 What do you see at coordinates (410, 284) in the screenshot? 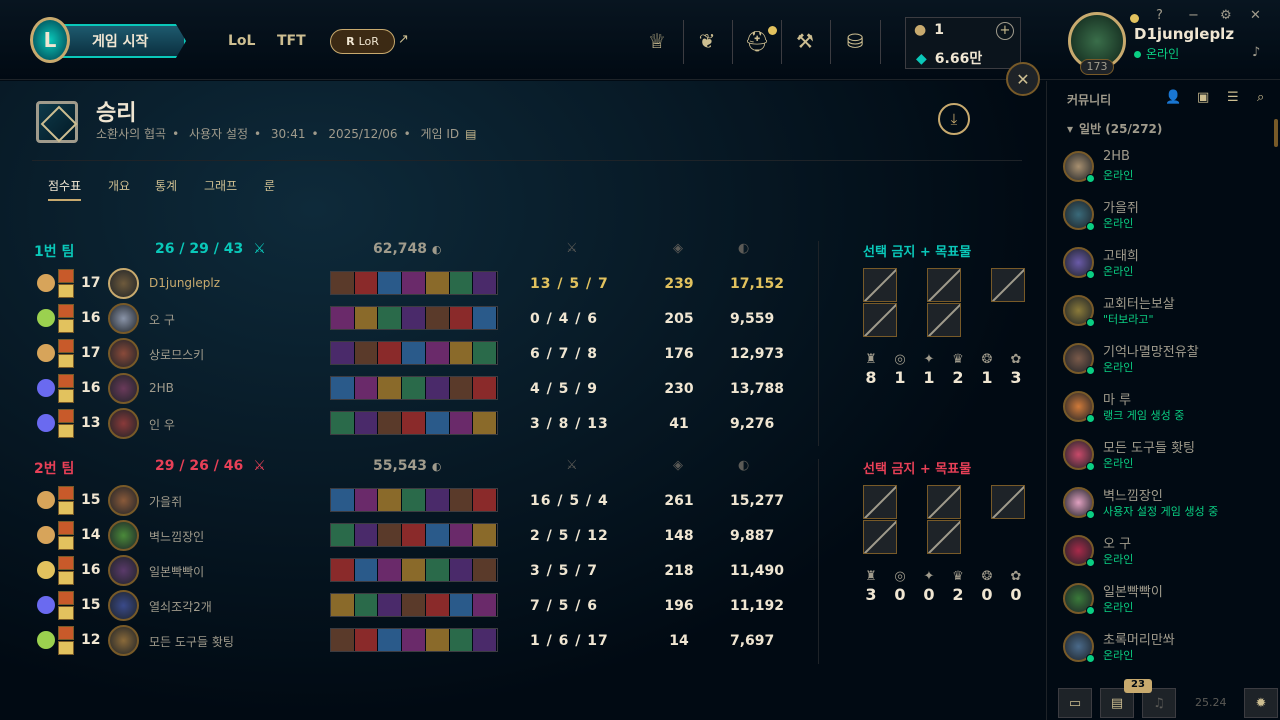
I see `player-row: 17 D1jungleplz 13 / 5 / 7 239 17,152` at bounding box center [410, 284].